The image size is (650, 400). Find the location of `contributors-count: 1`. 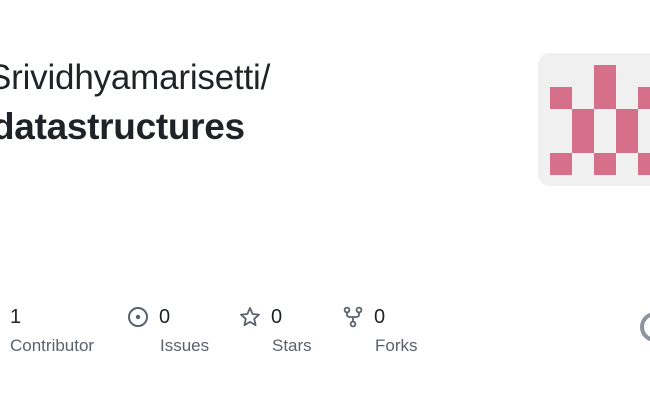

contributors-count: 1 is located at coordinates (16, 316).